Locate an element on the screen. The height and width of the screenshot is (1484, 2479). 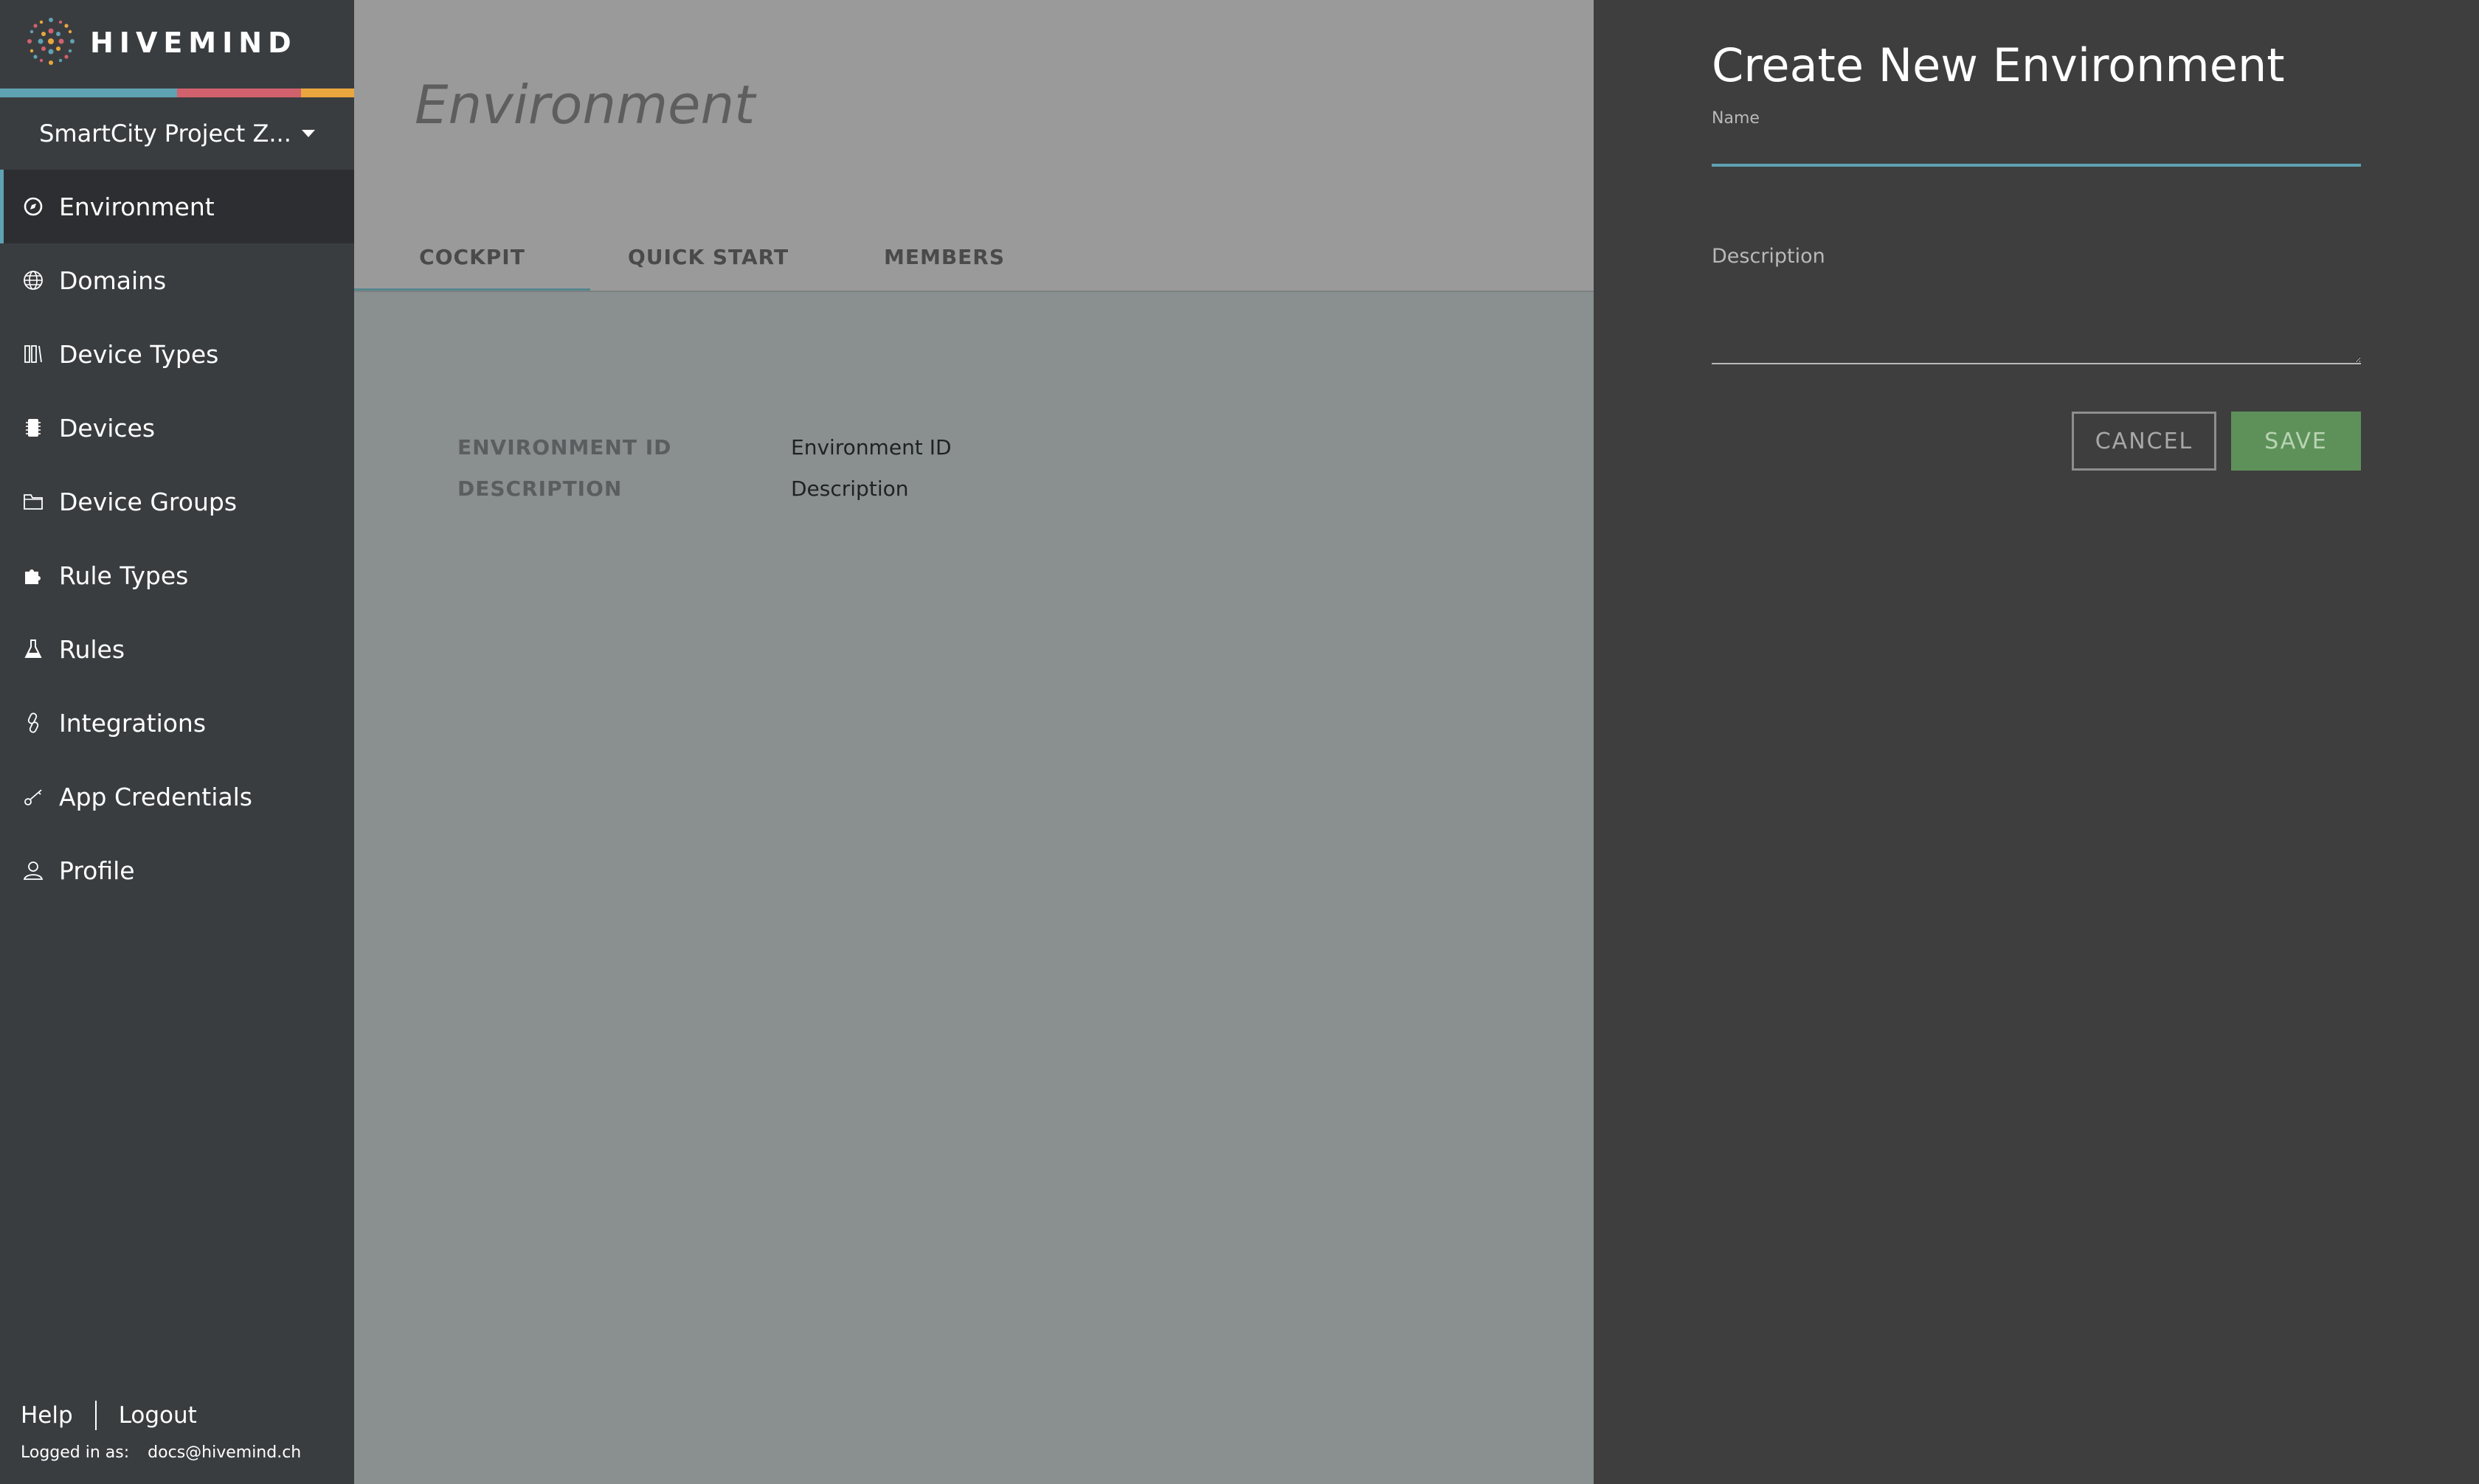
tab-divider is located at coordinates (974, 291).